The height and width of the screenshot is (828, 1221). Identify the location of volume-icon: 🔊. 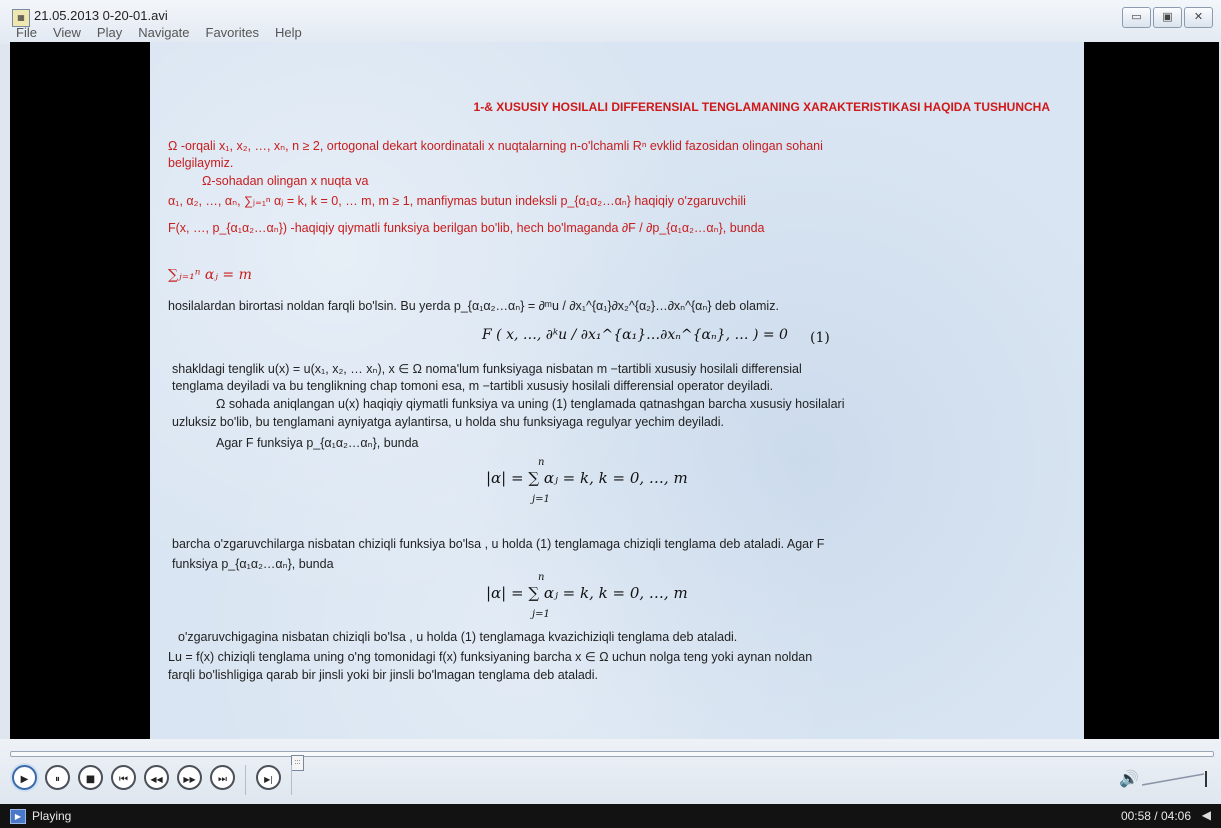
(1129, 779).